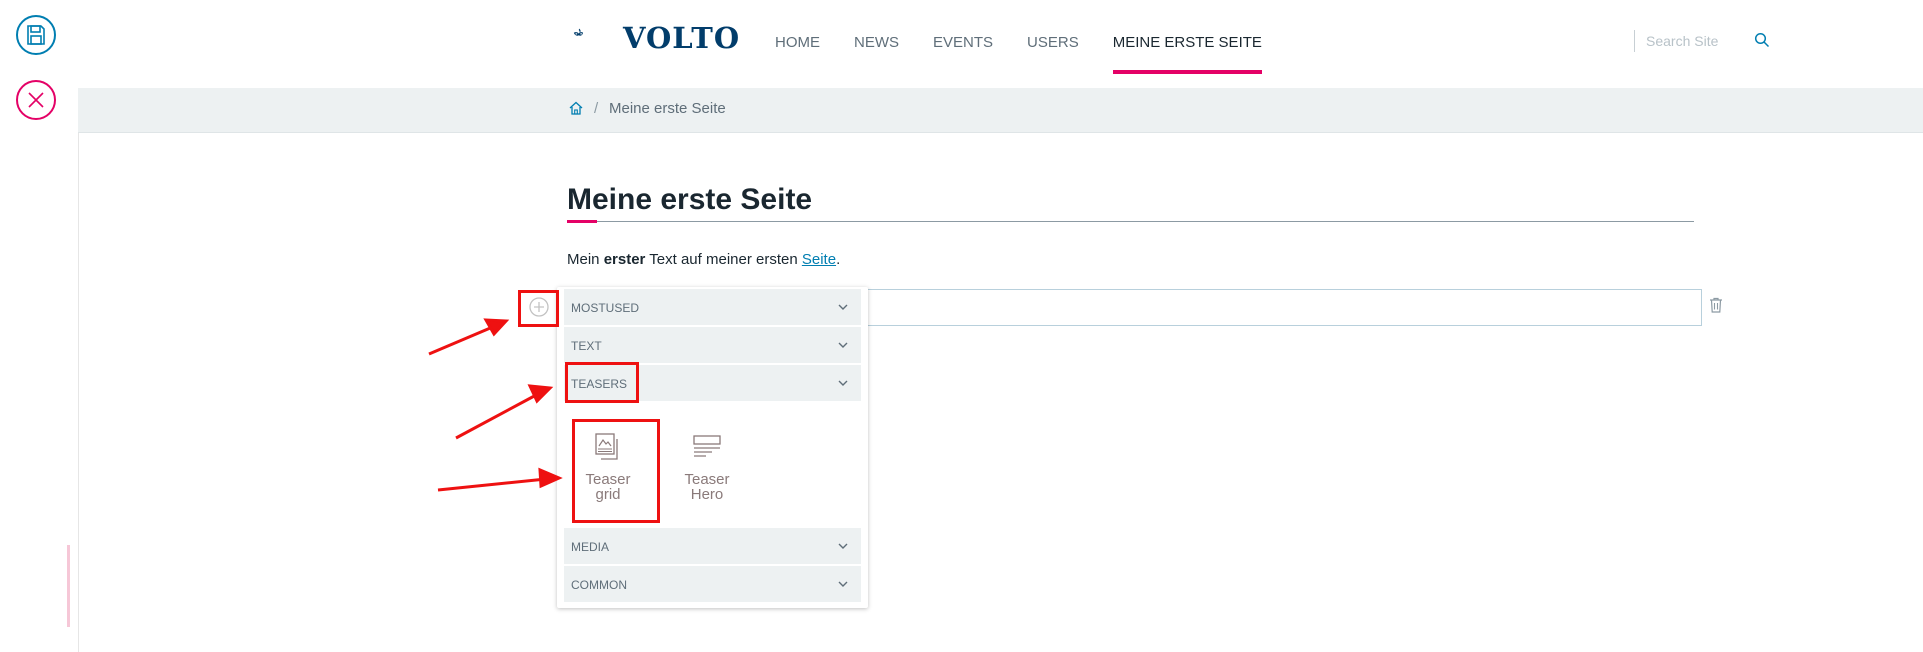 This screenshot has width=1923, height=652. I want to click on block-label-line1: Teaser, so click(707, 479).